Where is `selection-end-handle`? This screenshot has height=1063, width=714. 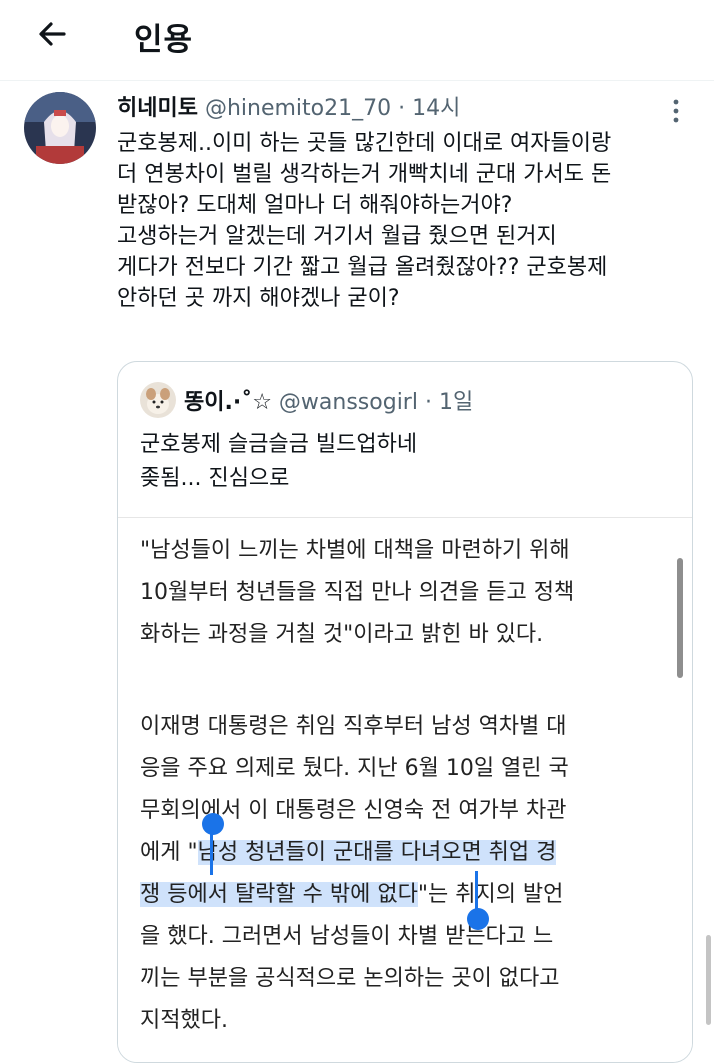
selection-end-handle is located at coordinates (478, 919).